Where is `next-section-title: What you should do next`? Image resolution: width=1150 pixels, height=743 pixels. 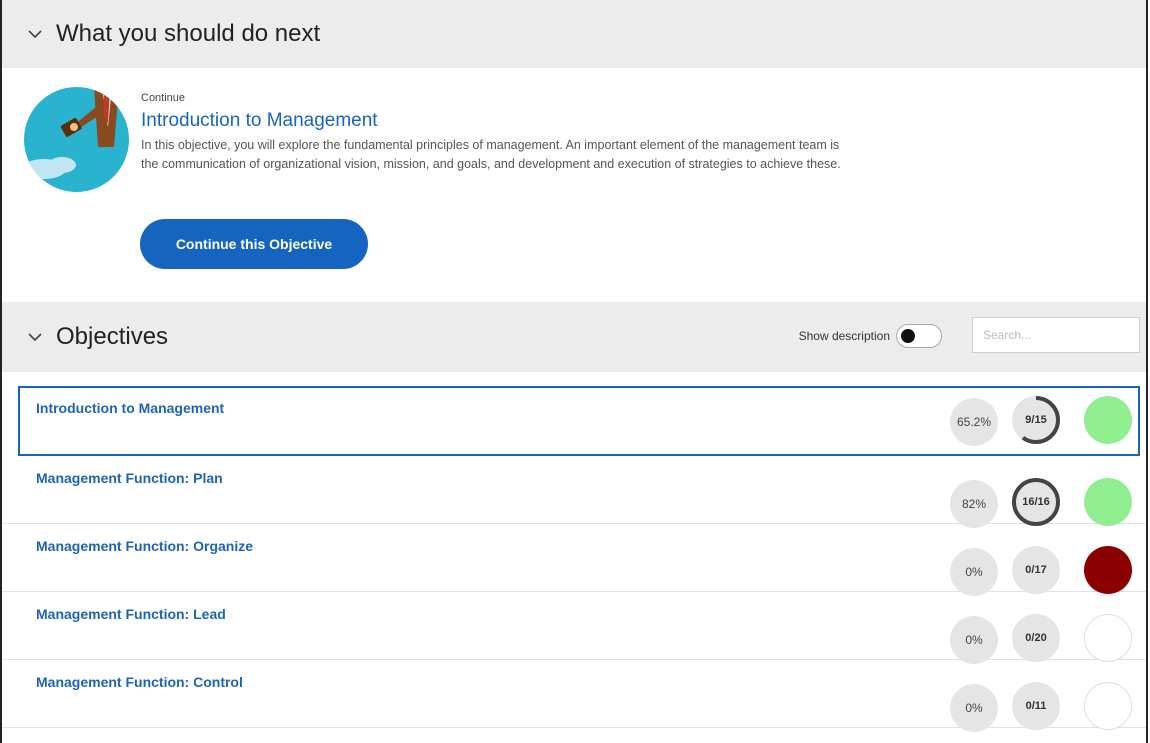
next-section-title: What you should do next is located at coordinates (188, 33).